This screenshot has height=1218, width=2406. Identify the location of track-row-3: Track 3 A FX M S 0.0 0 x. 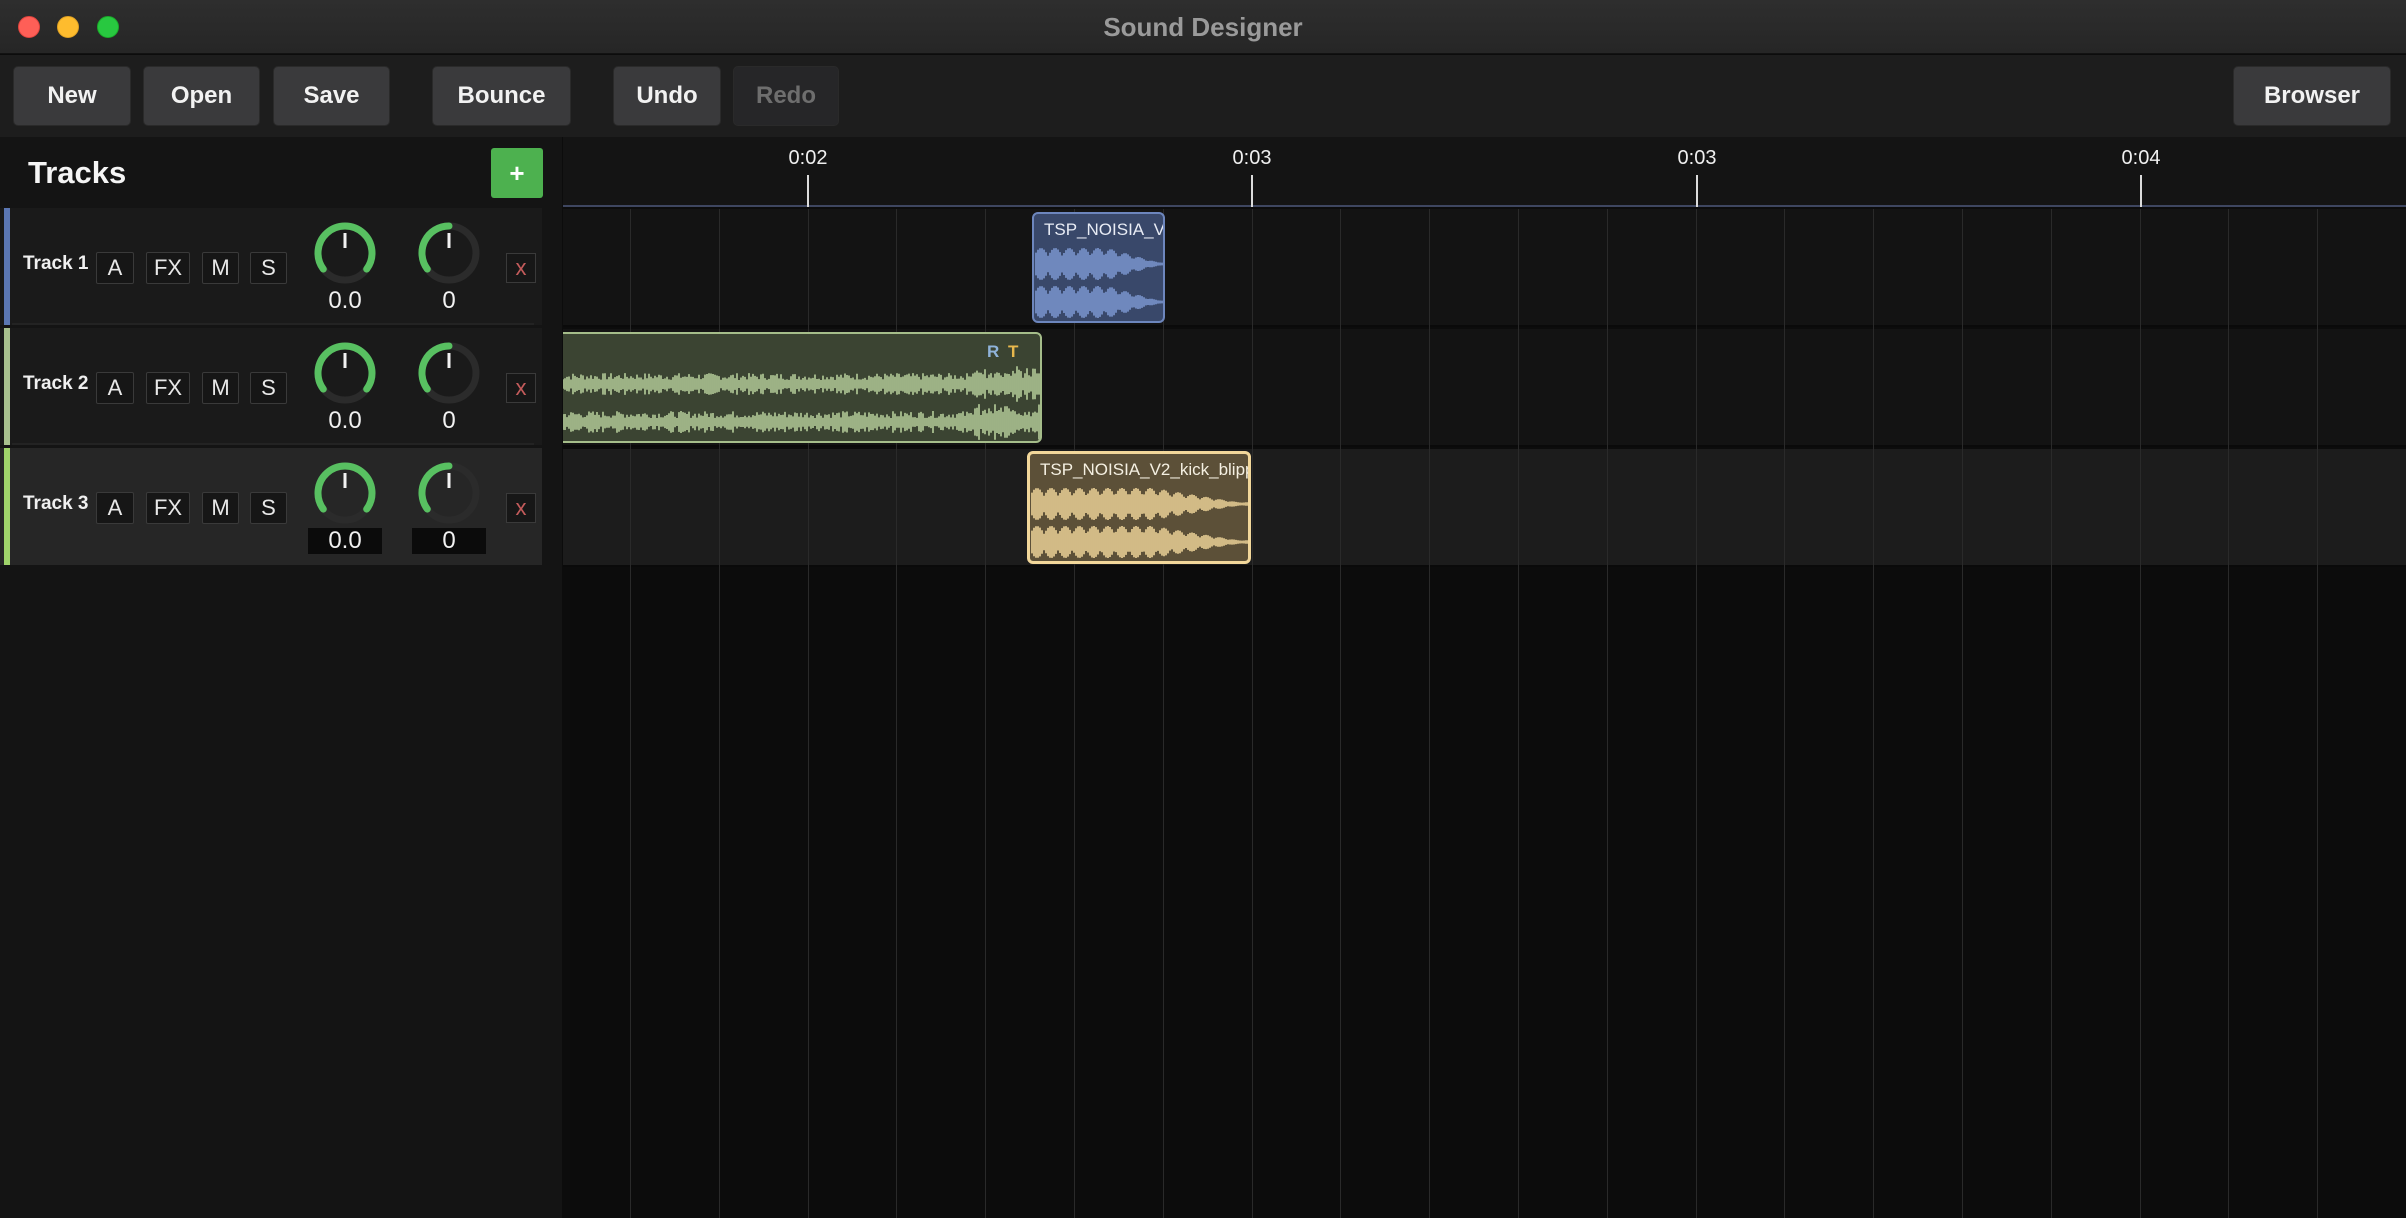
(271, 506).